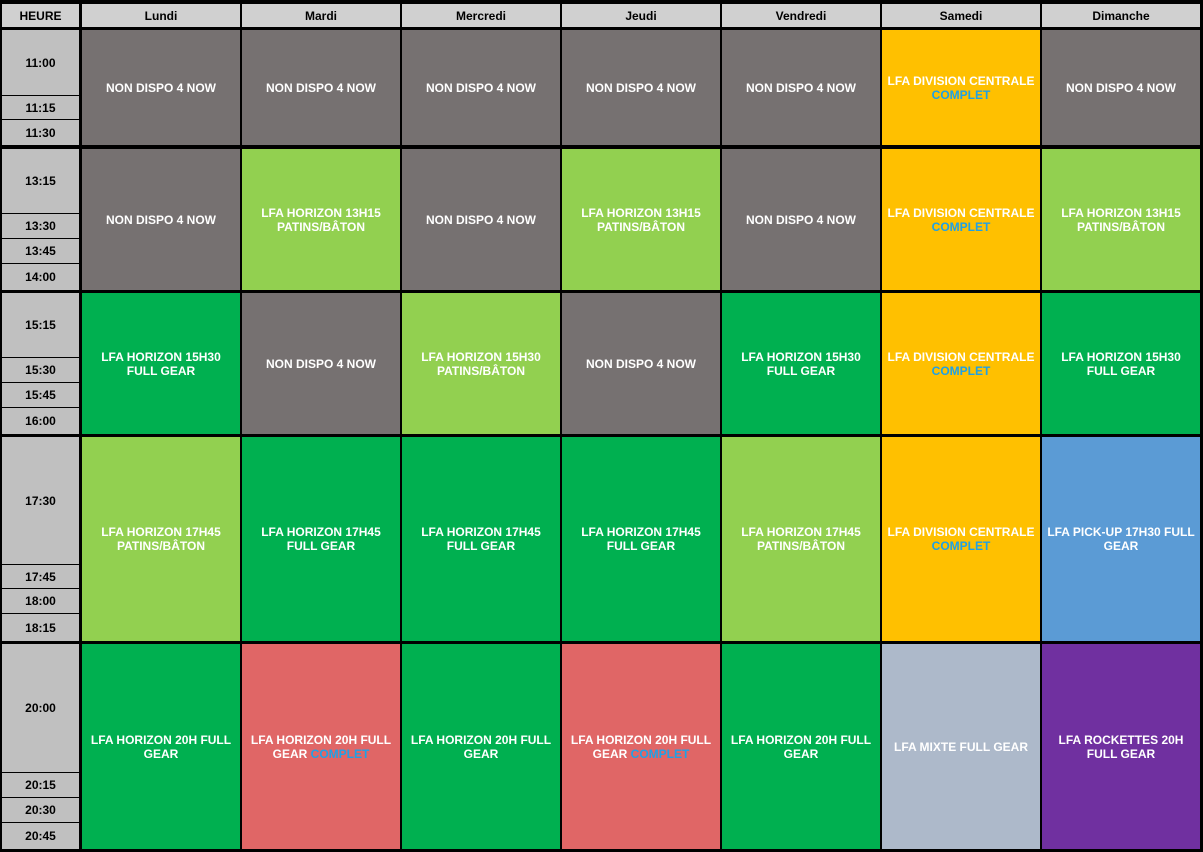  I want to click on schedule-slot-mardi: LFA HORIZON 13H15 PATINS/BÂTON, so click(321, 219).